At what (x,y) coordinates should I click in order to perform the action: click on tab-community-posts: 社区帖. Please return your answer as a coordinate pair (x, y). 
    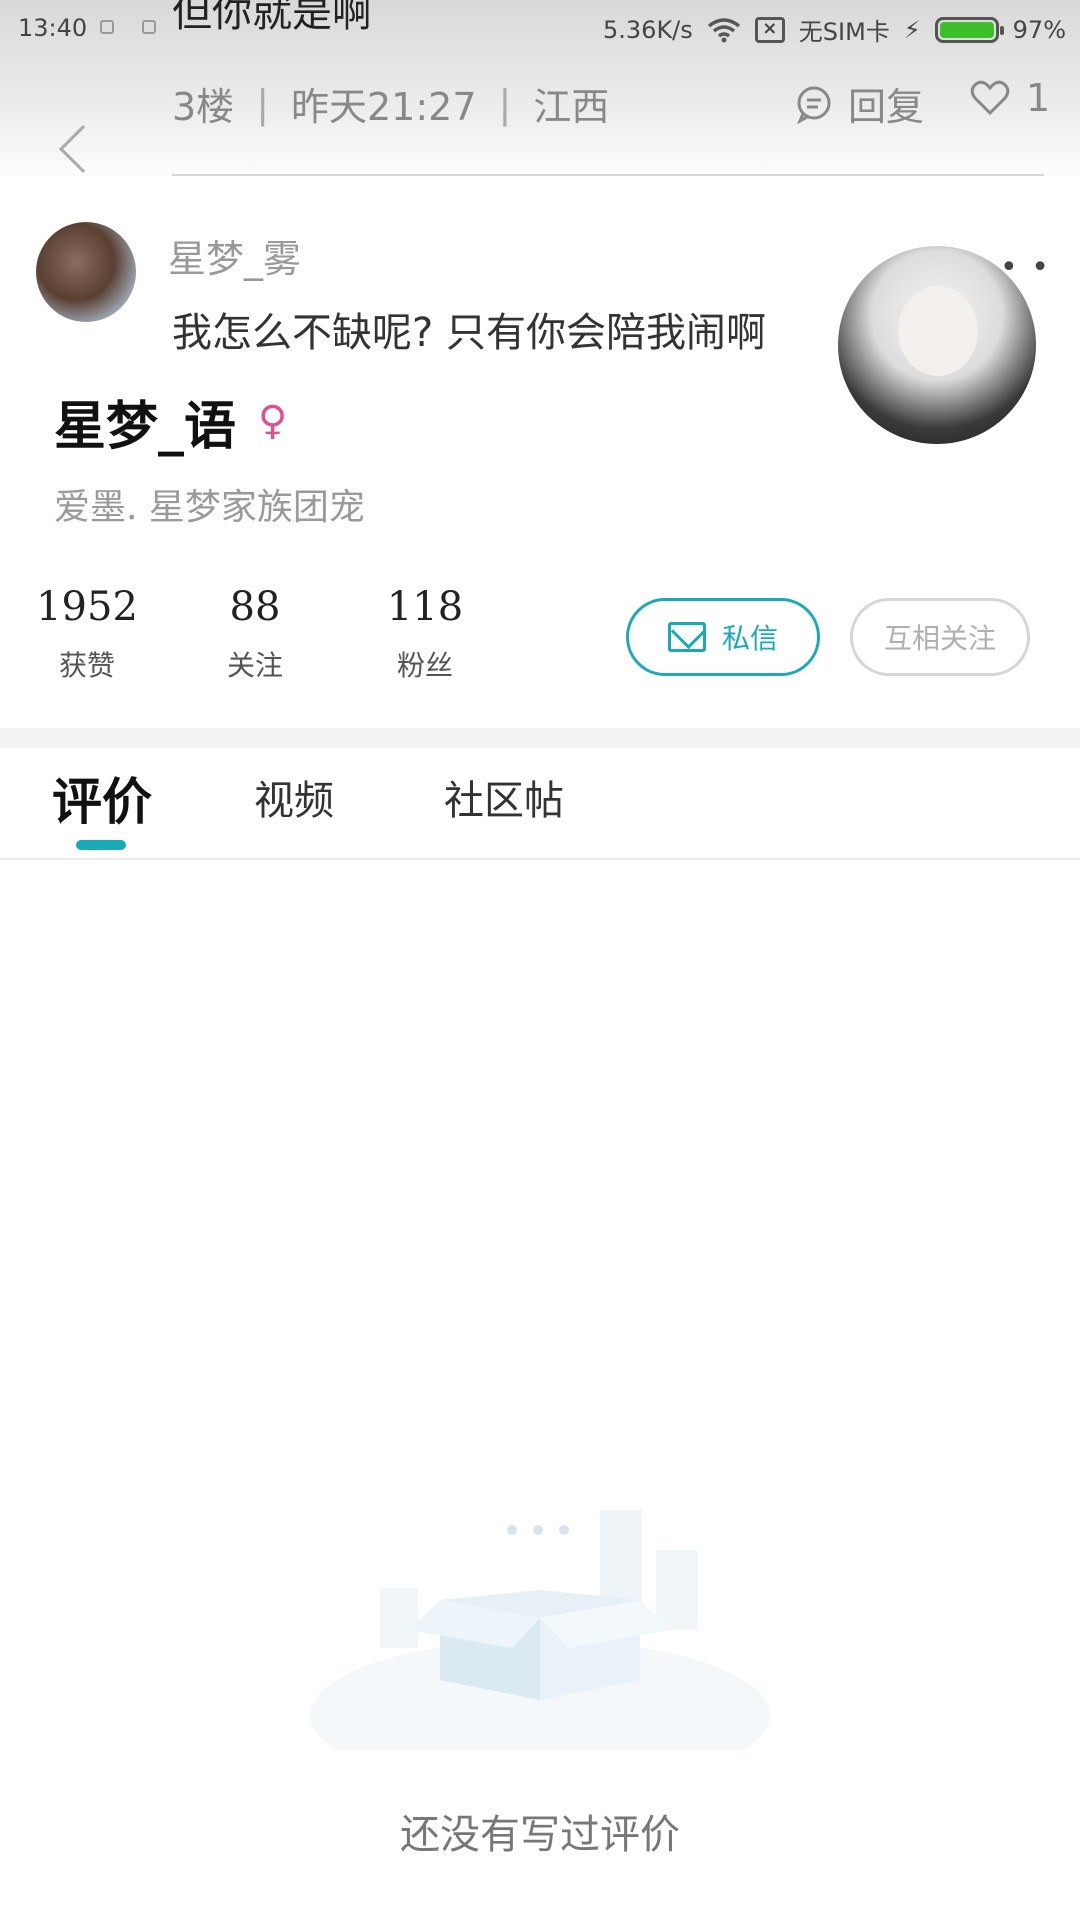
    Looking at the image, I should click on (504, 797).